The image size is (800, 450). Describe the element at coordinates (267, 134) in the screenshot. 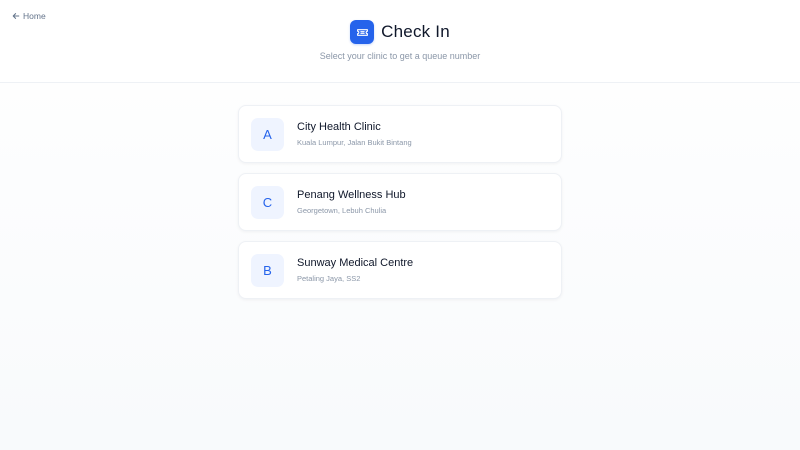

I see `clinic-avatar: A` at that location.